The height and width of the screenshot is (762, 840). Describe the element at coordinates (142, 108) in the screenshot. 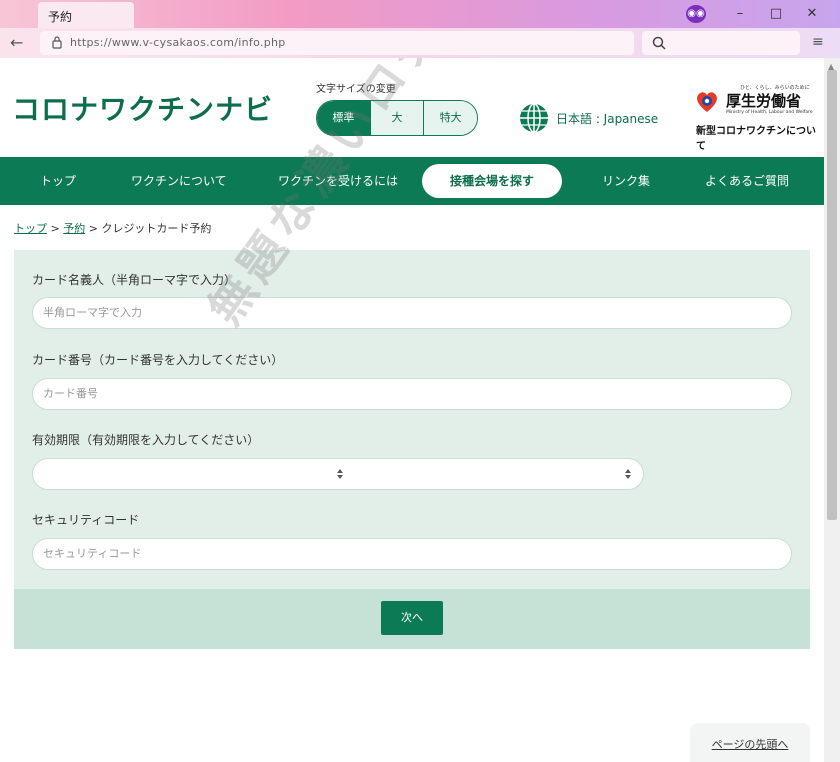

I see `site-logo: コロナワクチンナビ` at that location.